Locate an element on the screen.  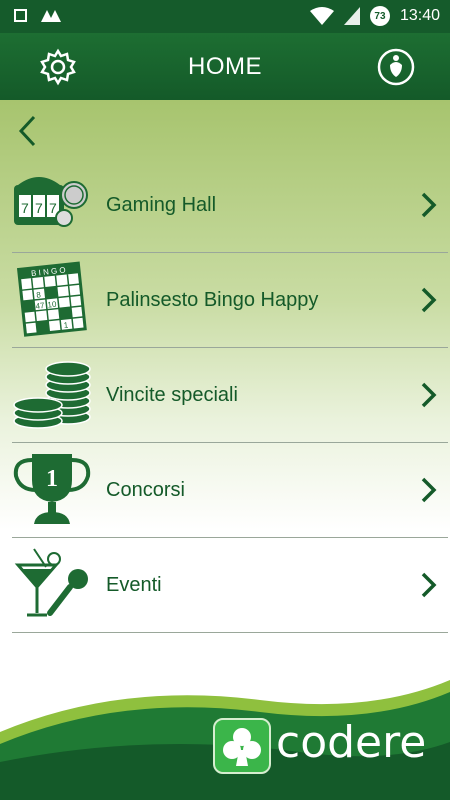
signal-icon is located at coordinates (51, 16).